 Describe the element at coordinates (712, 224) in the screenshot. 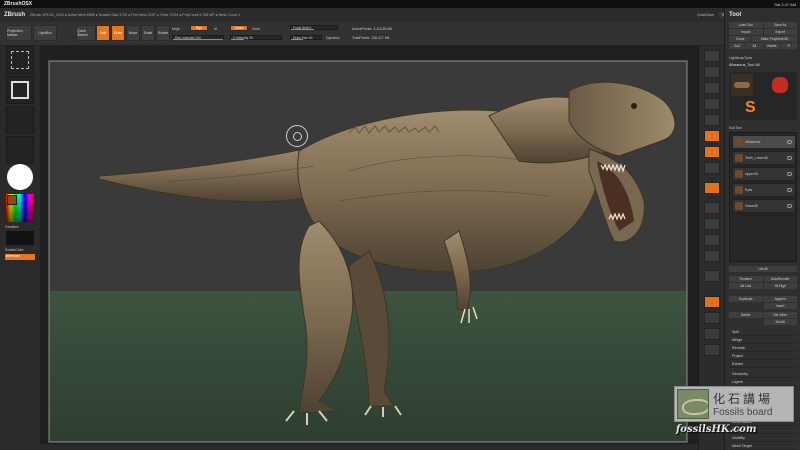

I see `move-view-button` at that location.